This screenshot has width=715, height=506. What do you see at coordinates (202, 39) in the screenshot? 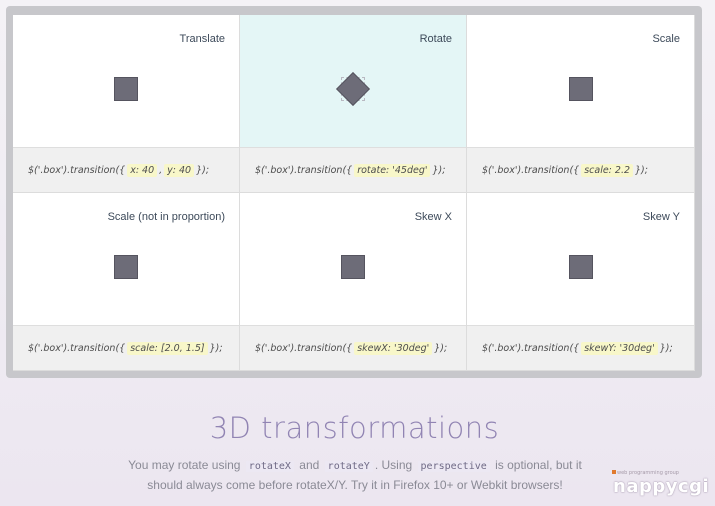
I see `card-title: Translate` at bounding box center [202, 39].